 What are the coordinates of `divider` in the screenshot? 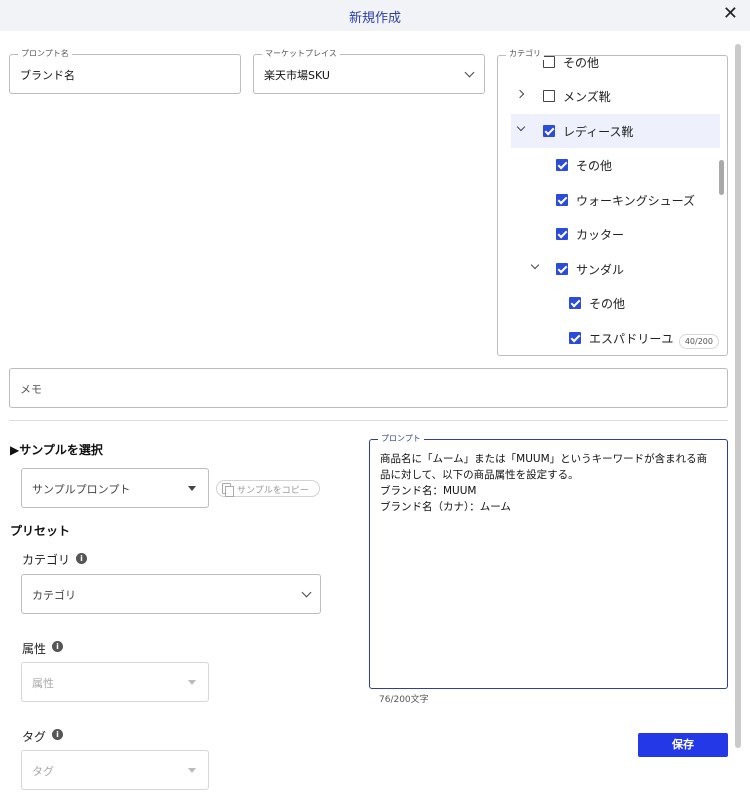 It's located at (368, 420).